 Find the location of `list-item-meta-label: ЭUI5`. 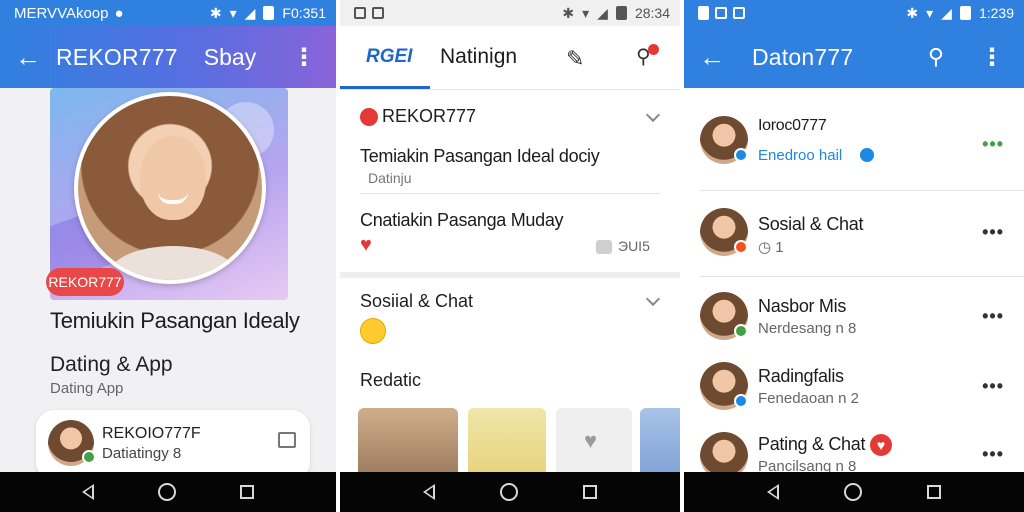

list-item-meta-label: ЭUI5 is located at coordinates (634, 246).